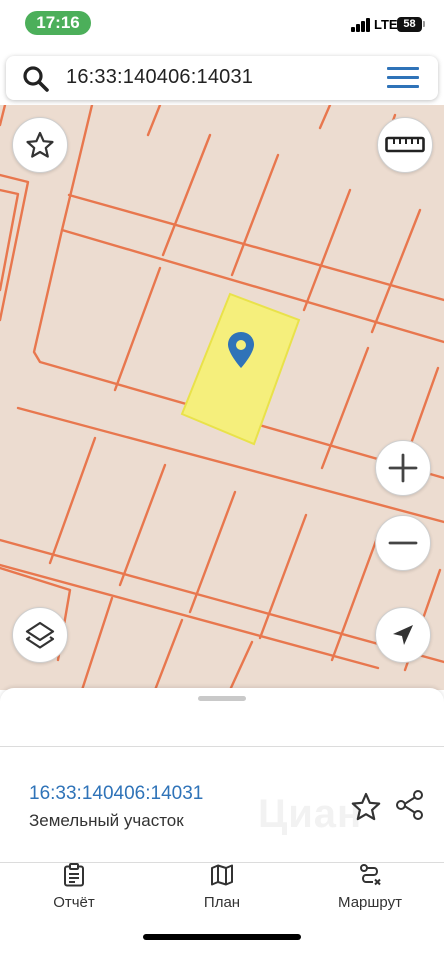  Describe the element at coordinates (36, 79) in the screenshot. I see `search-icon` at that location.